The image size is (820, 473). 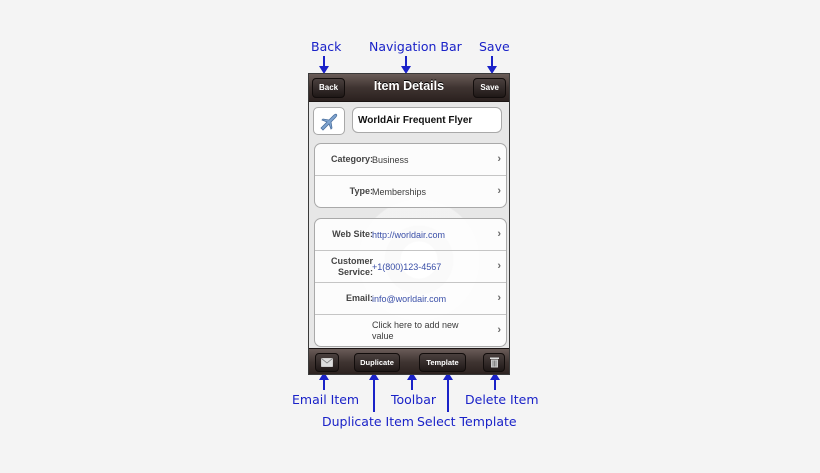 I want to click on add-value-text: Click here to add new value, so click(x=415, y=330).